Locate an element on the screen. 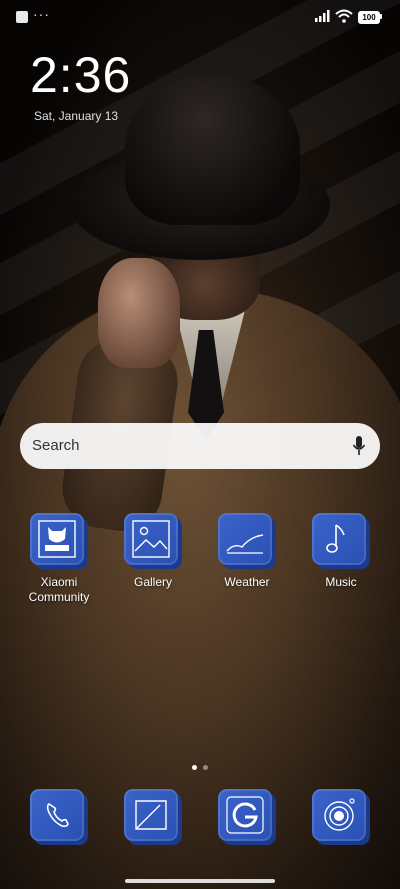 The image size is (400, 889). home-gesture-bar is located at coordinates (200, 881).